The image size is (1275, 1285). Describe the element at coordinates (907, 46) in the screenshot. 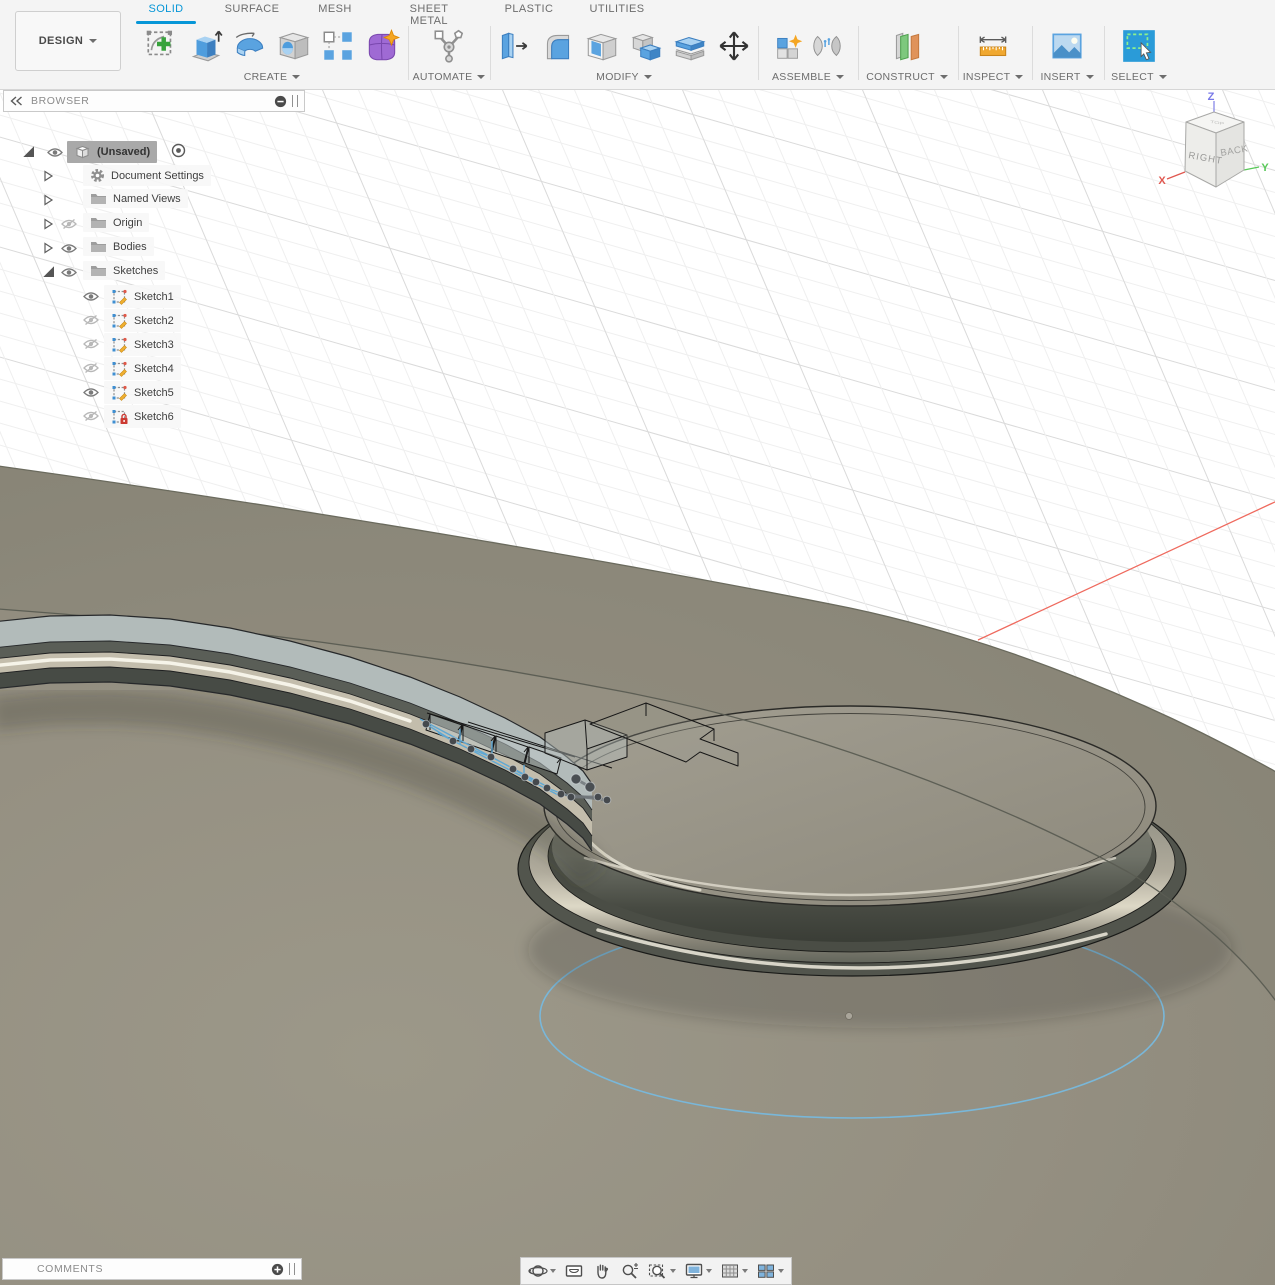

I see `construction-plane-button` at that location.